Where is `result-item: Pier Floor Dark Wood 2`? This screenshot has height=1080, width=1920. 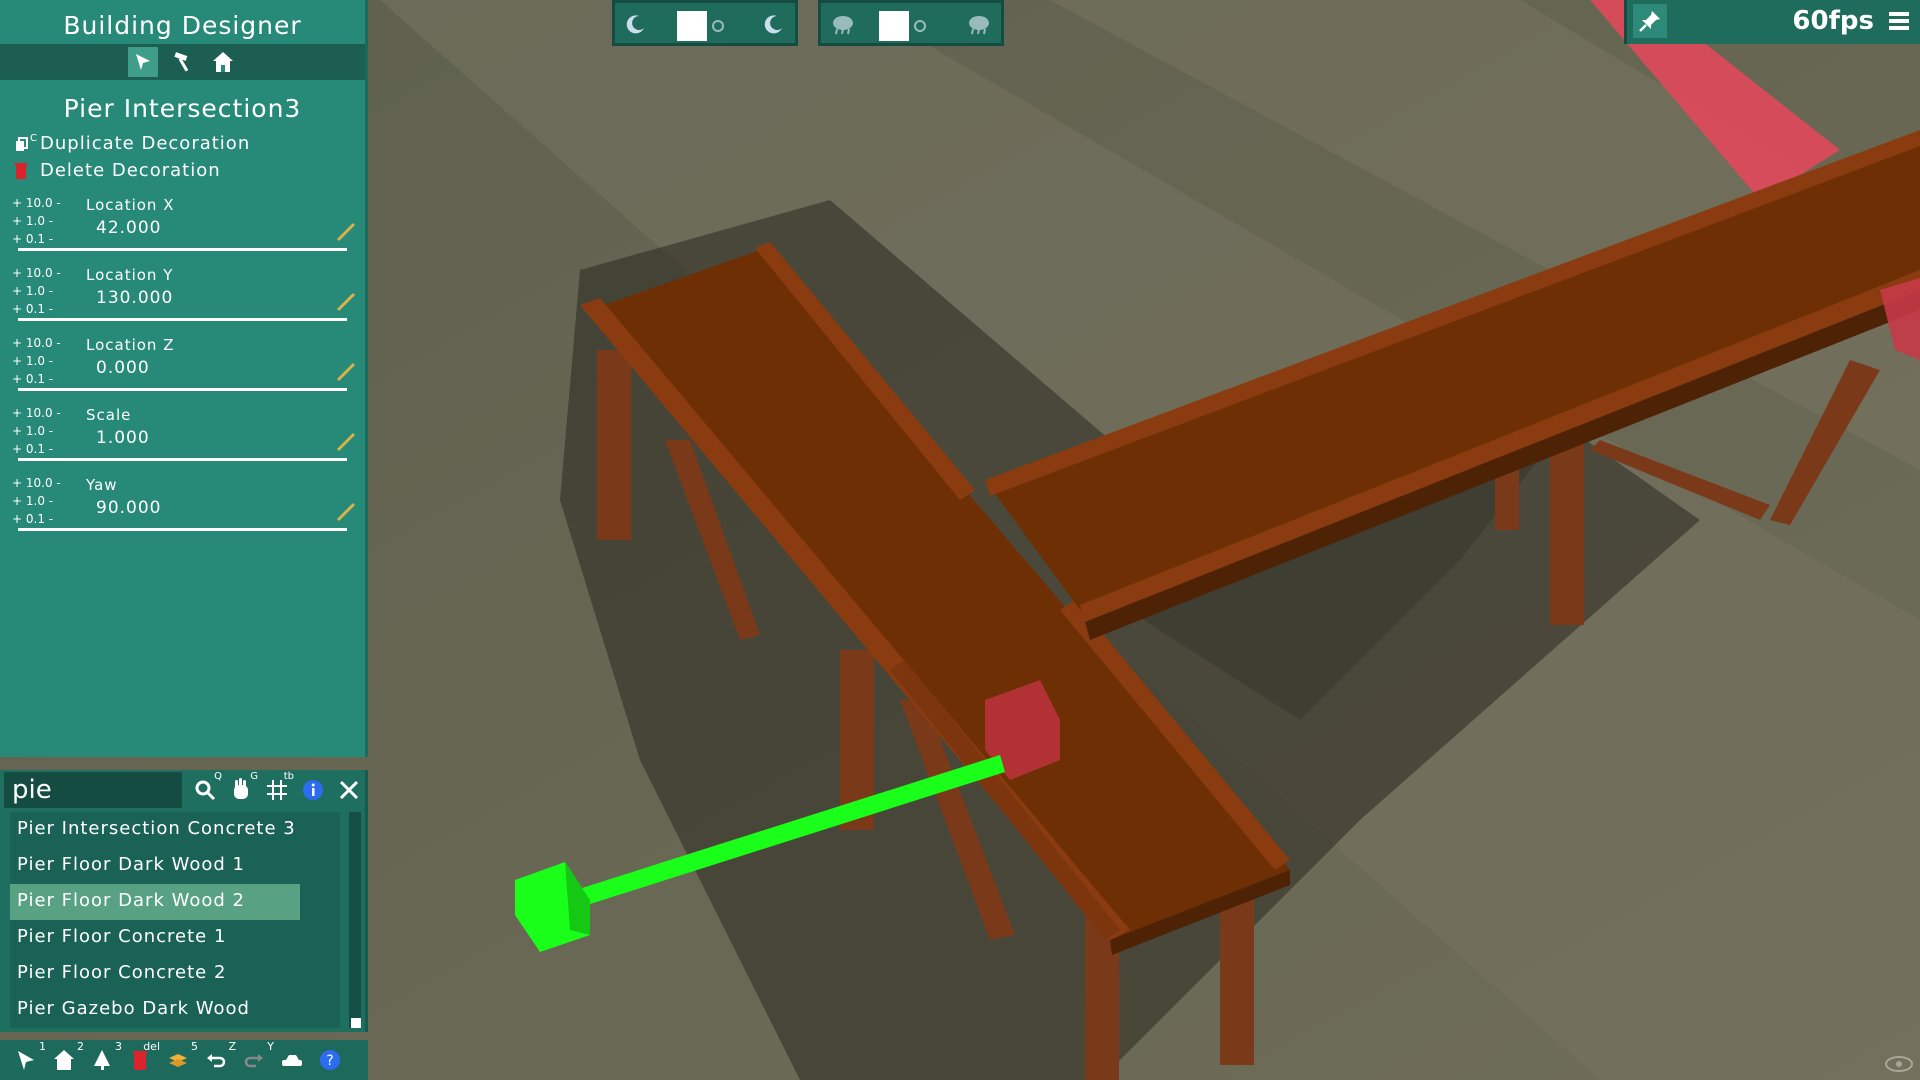 result-item: Pier Floor Dark Wood 2 is located at coordinates (155, 902).